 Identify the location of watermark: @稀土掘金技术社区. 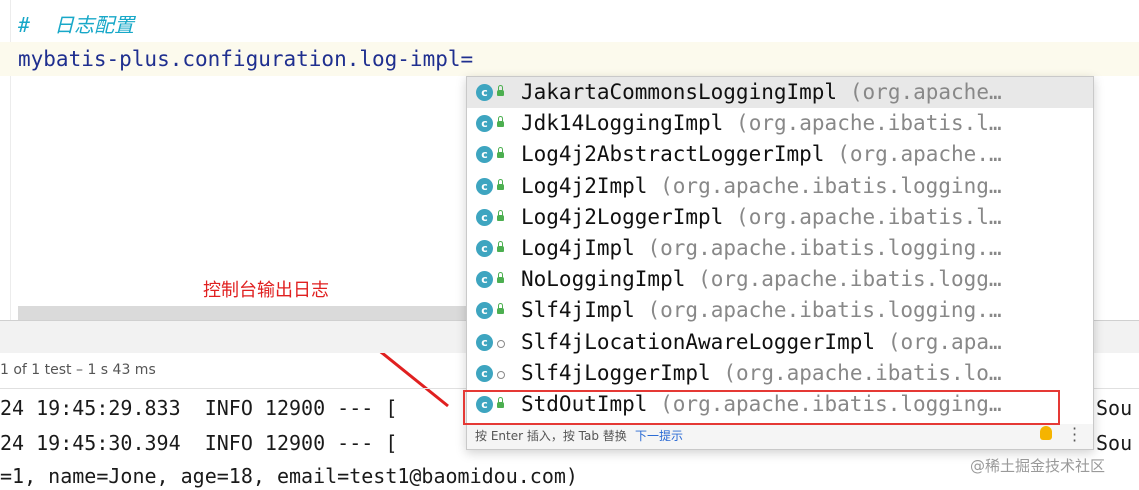
(1038, 466).